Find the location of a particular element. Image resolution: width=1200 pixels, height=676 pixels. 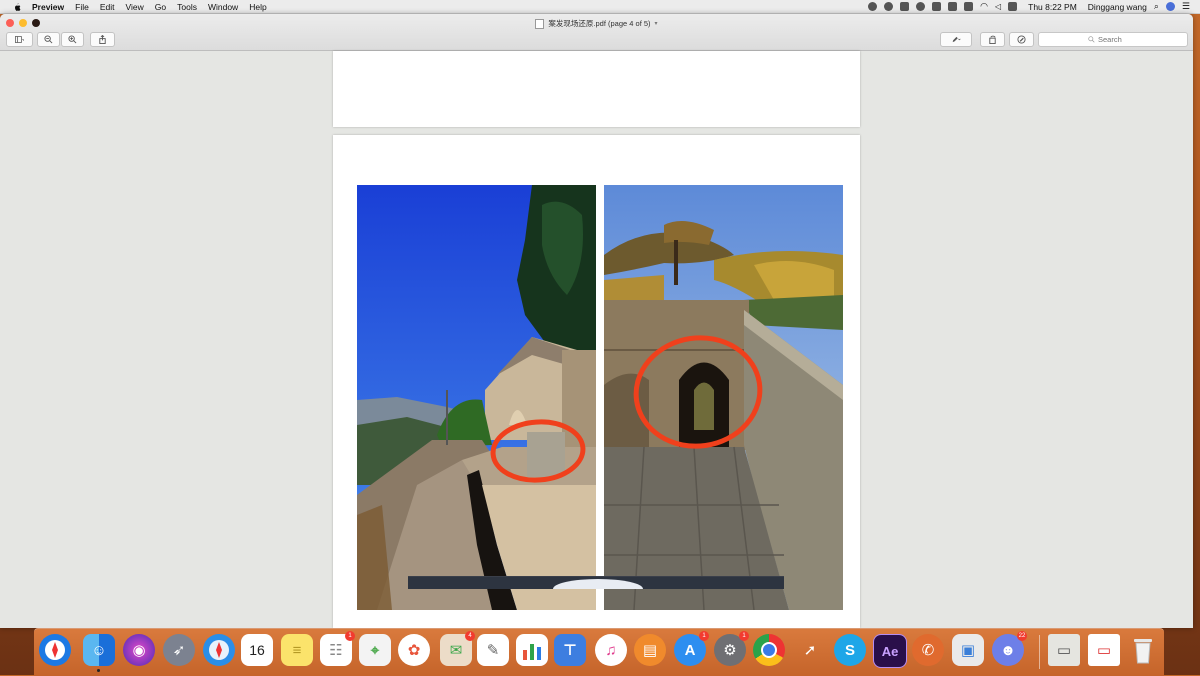

dock-minimized-window-2: ▭ is located at coordinates (1104, 650).